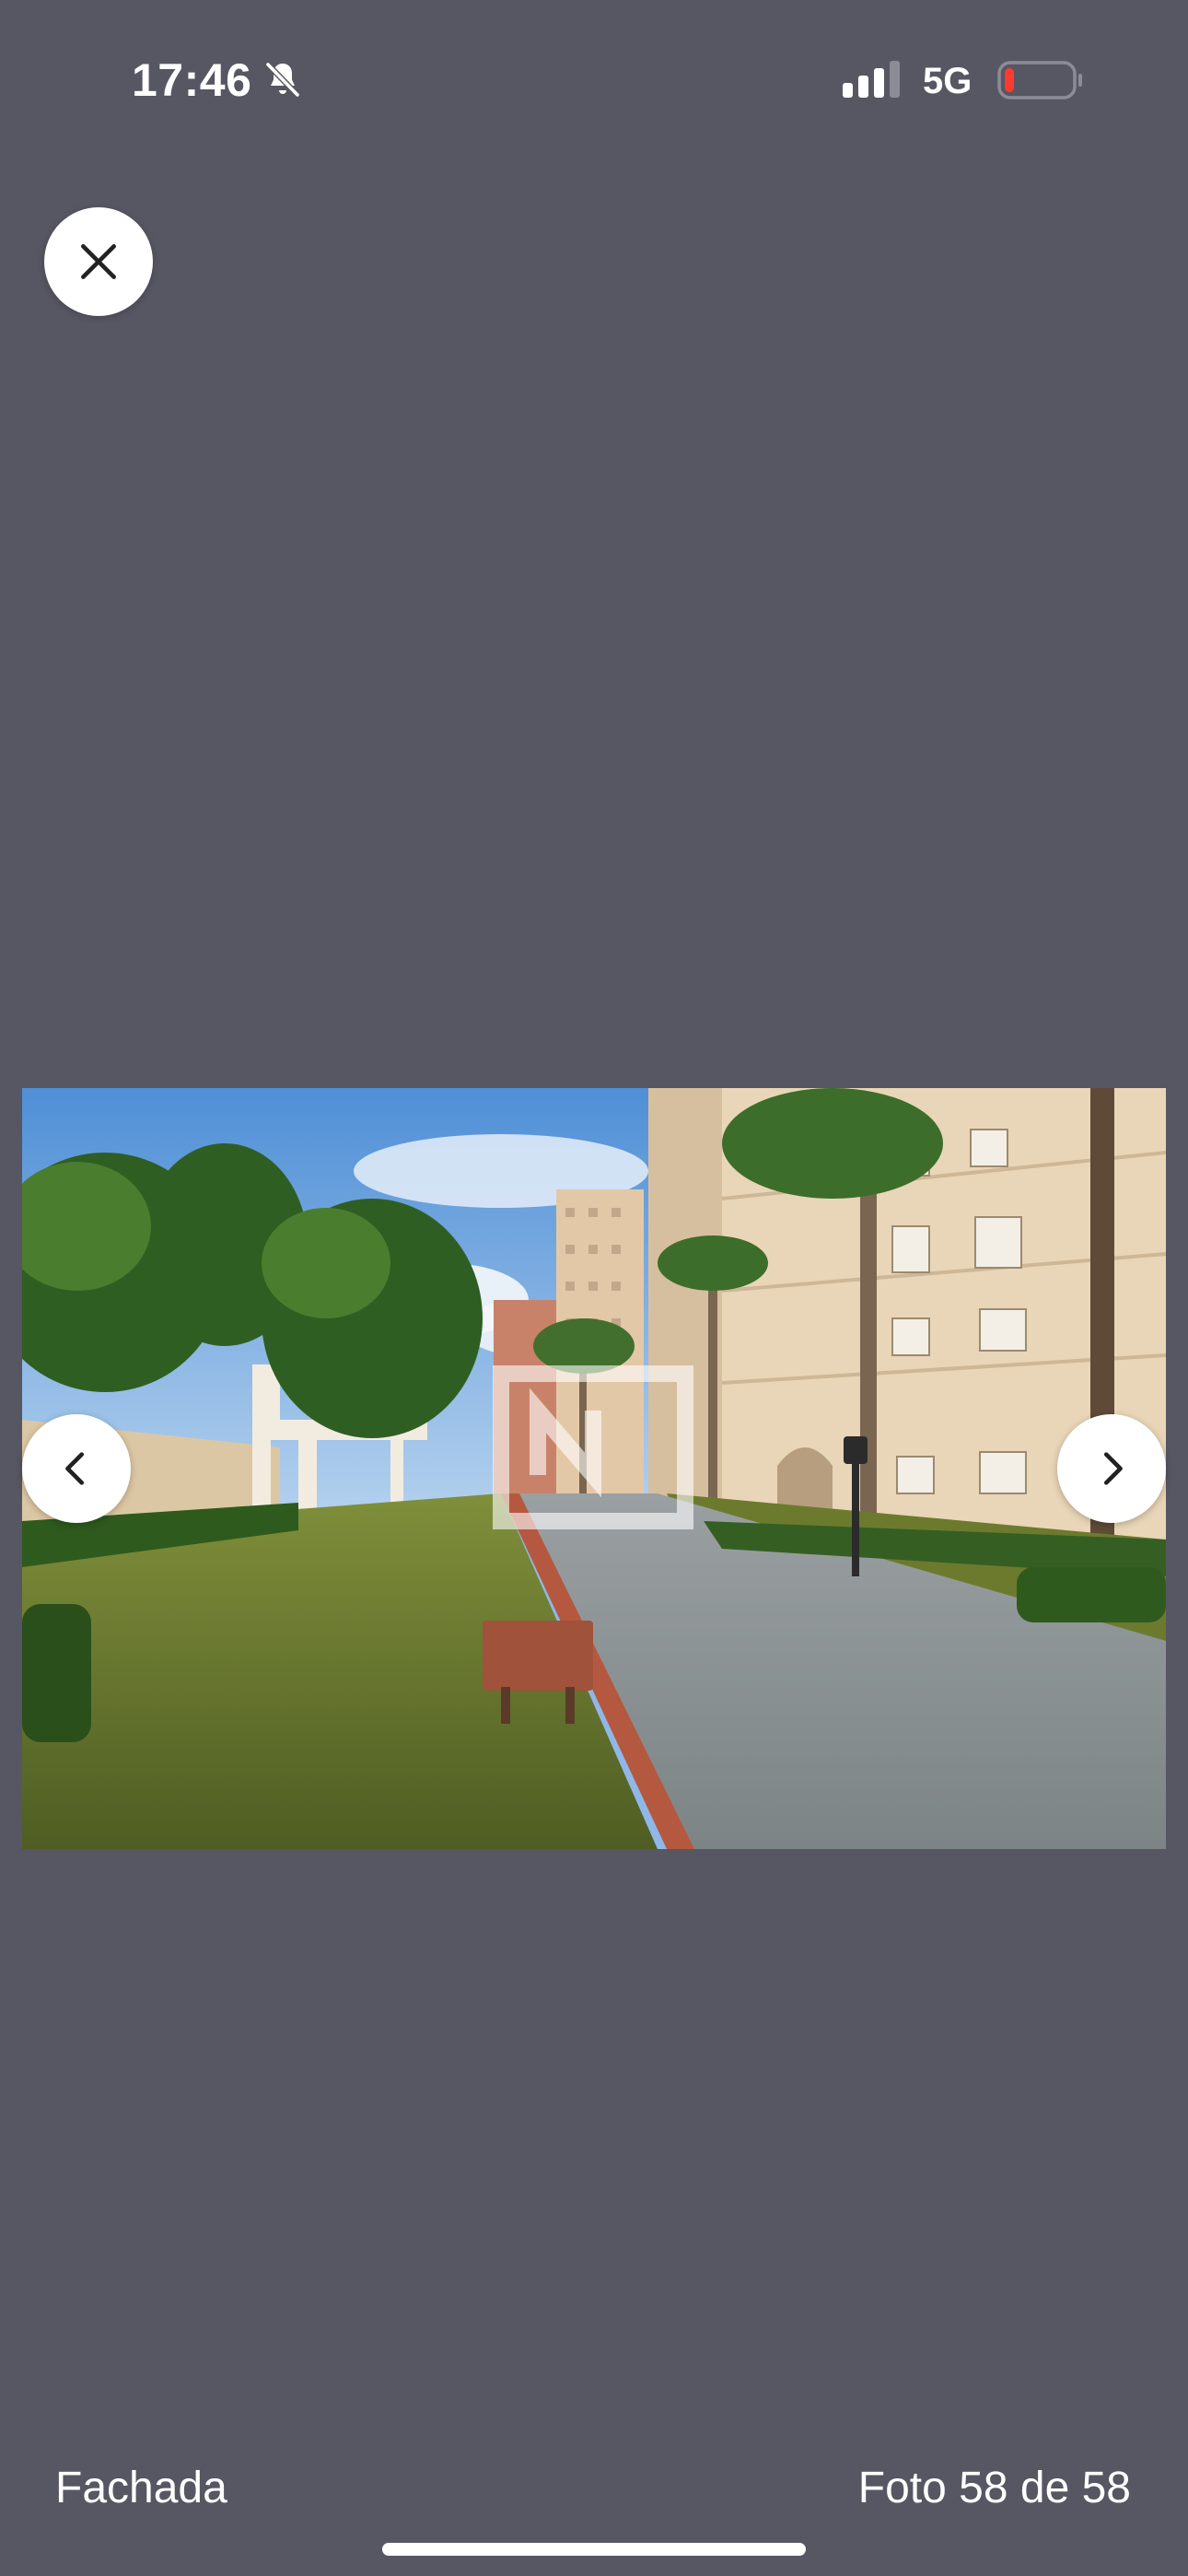 This screenshot has height=2576, width=1188. I want to click on signal-icon, so click(871, 79).